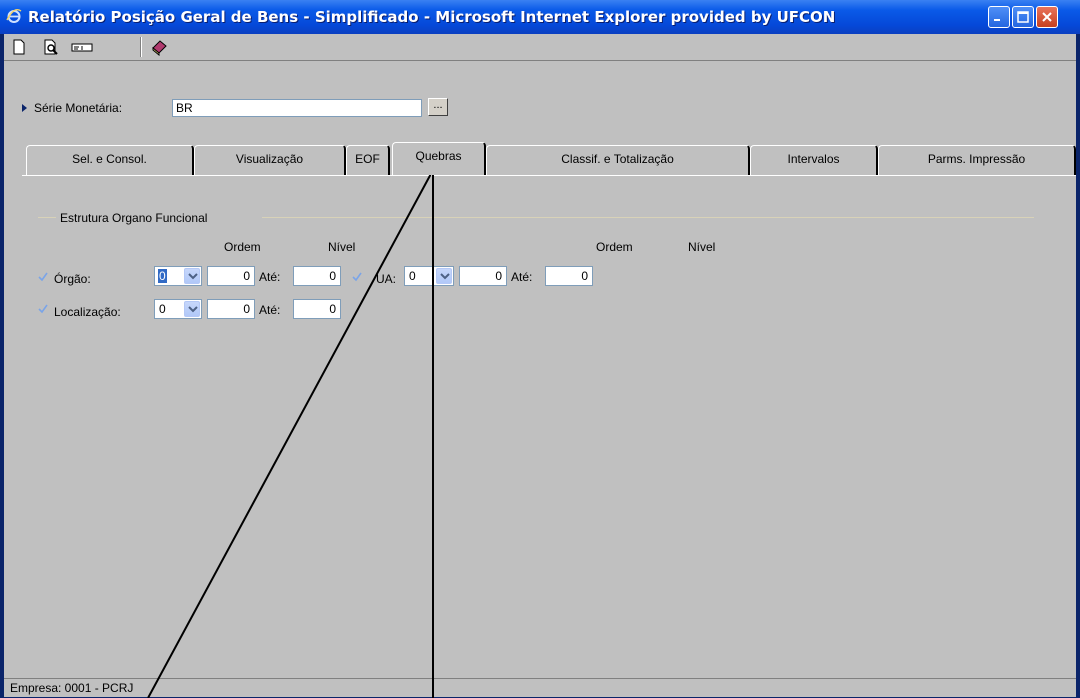  I want to click on field-icon, so click(83, 47).